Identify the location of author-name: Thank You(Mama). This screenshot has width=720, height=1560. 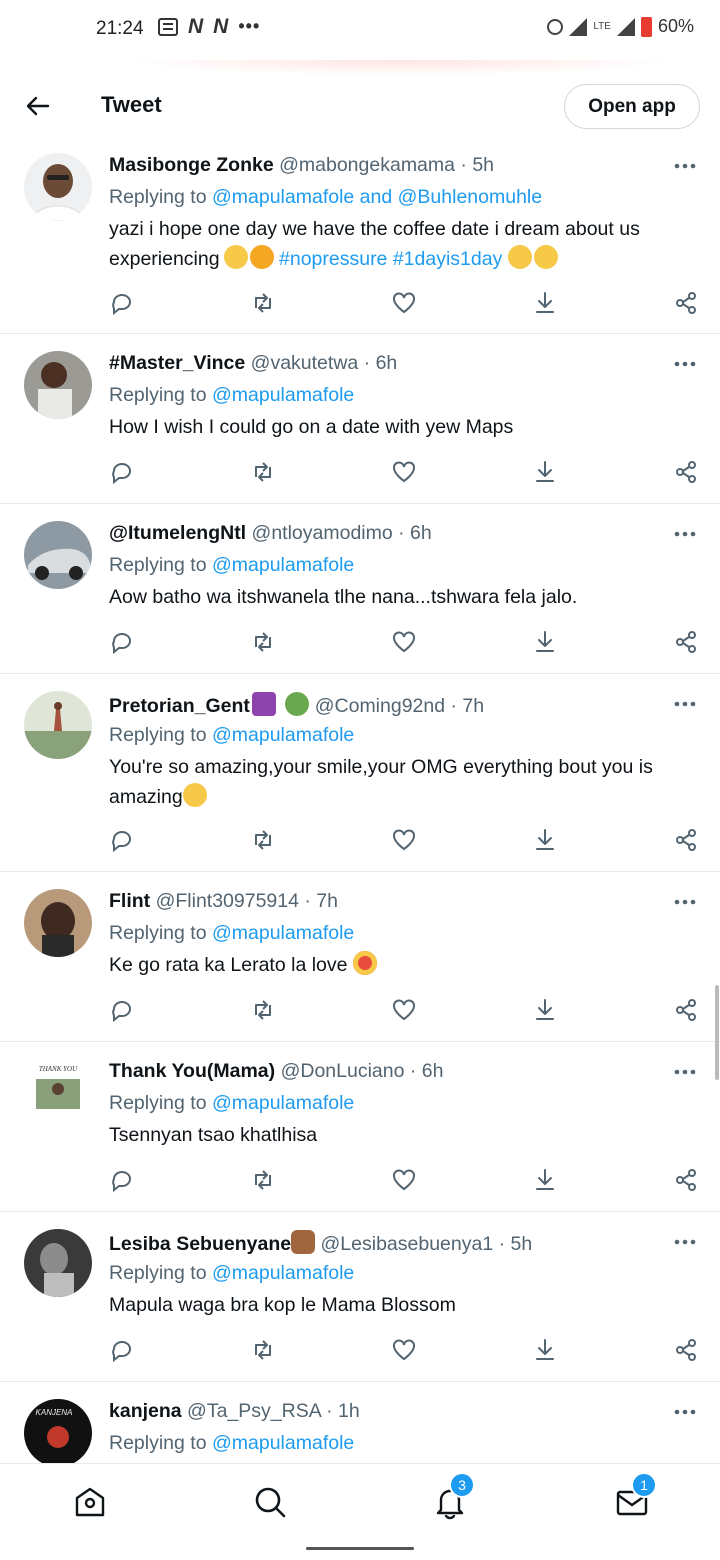
(192, 1071).